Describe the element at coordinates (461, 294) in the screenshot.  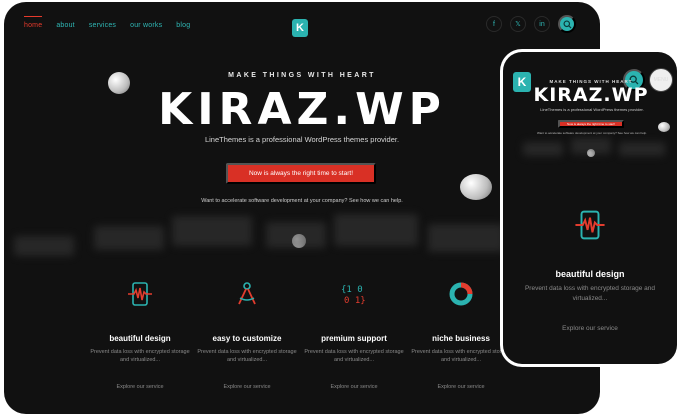
I see `donut-chart-icon` at that location.